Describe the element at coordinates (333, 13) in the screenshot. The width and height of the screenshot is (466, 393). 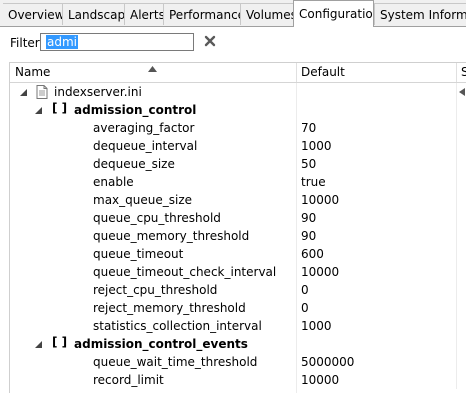
I see `tab-configuration: Configuration` at that location.